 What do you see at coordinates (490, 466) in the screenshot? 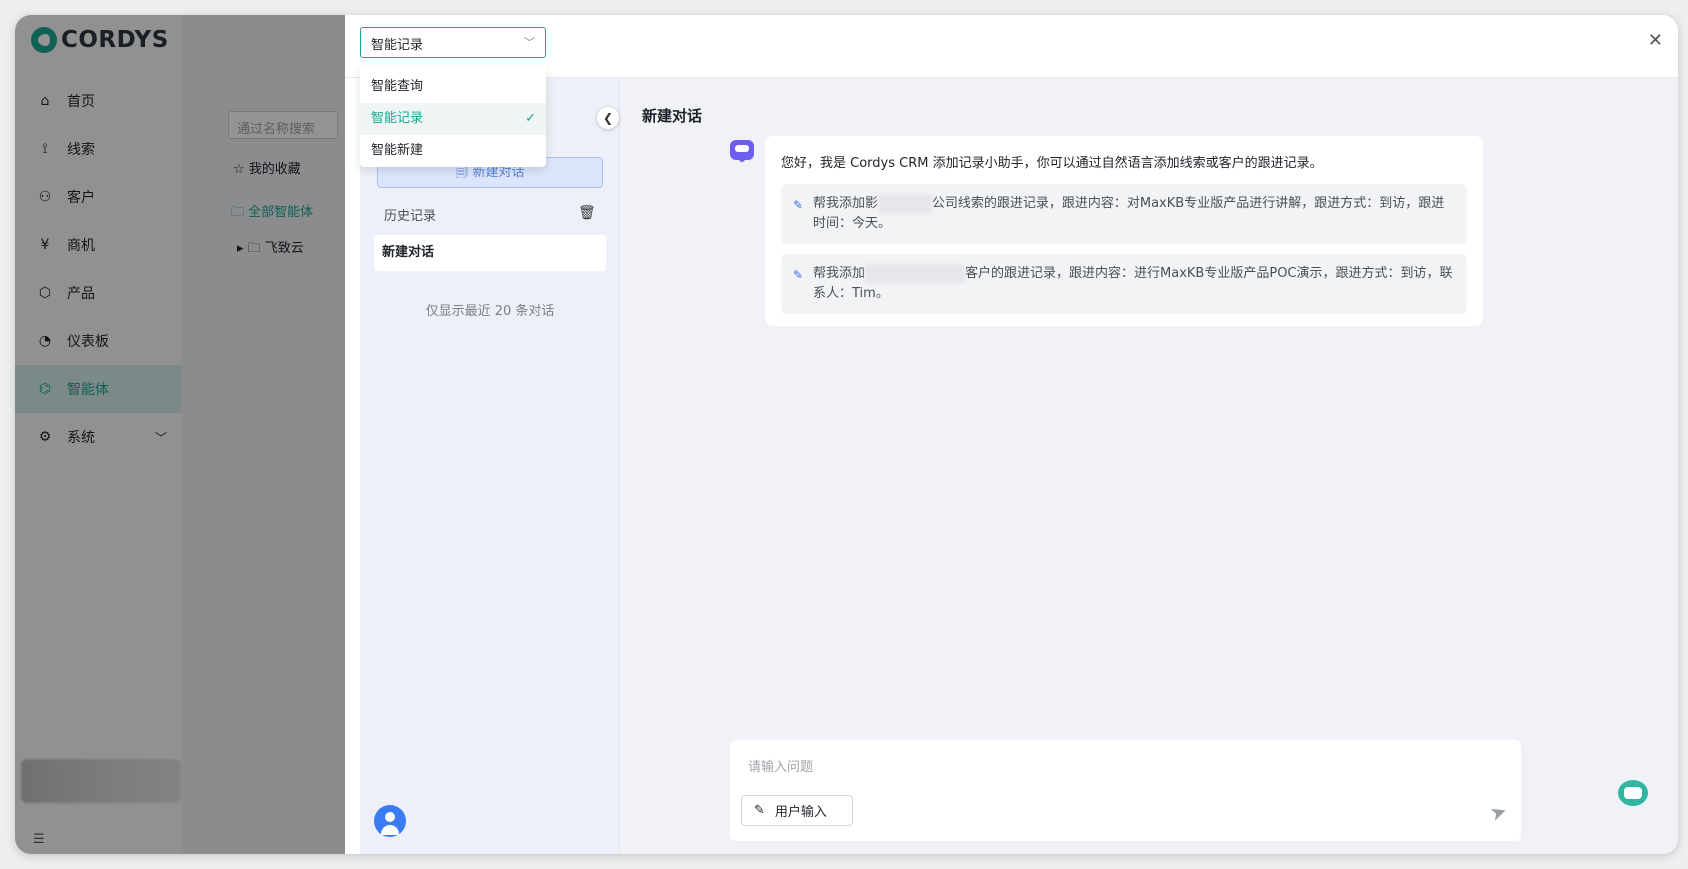
I see `history-panel: 🗐 新建对话 历史记录 🗑 新建对话 仅显示最近 20 条对话` at bounding box center [490, 466].